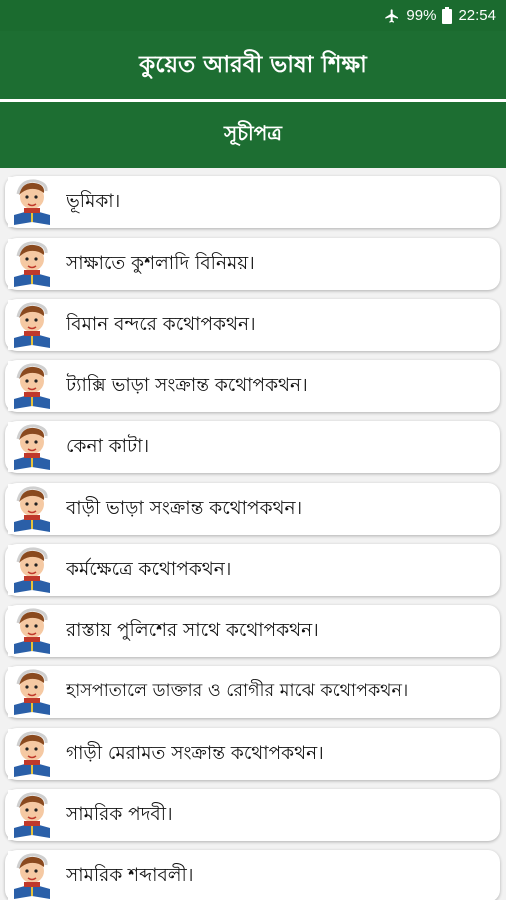  I want to click on list-item: বিমান বন্দরে কথোপকথন।, so click(252, 325).